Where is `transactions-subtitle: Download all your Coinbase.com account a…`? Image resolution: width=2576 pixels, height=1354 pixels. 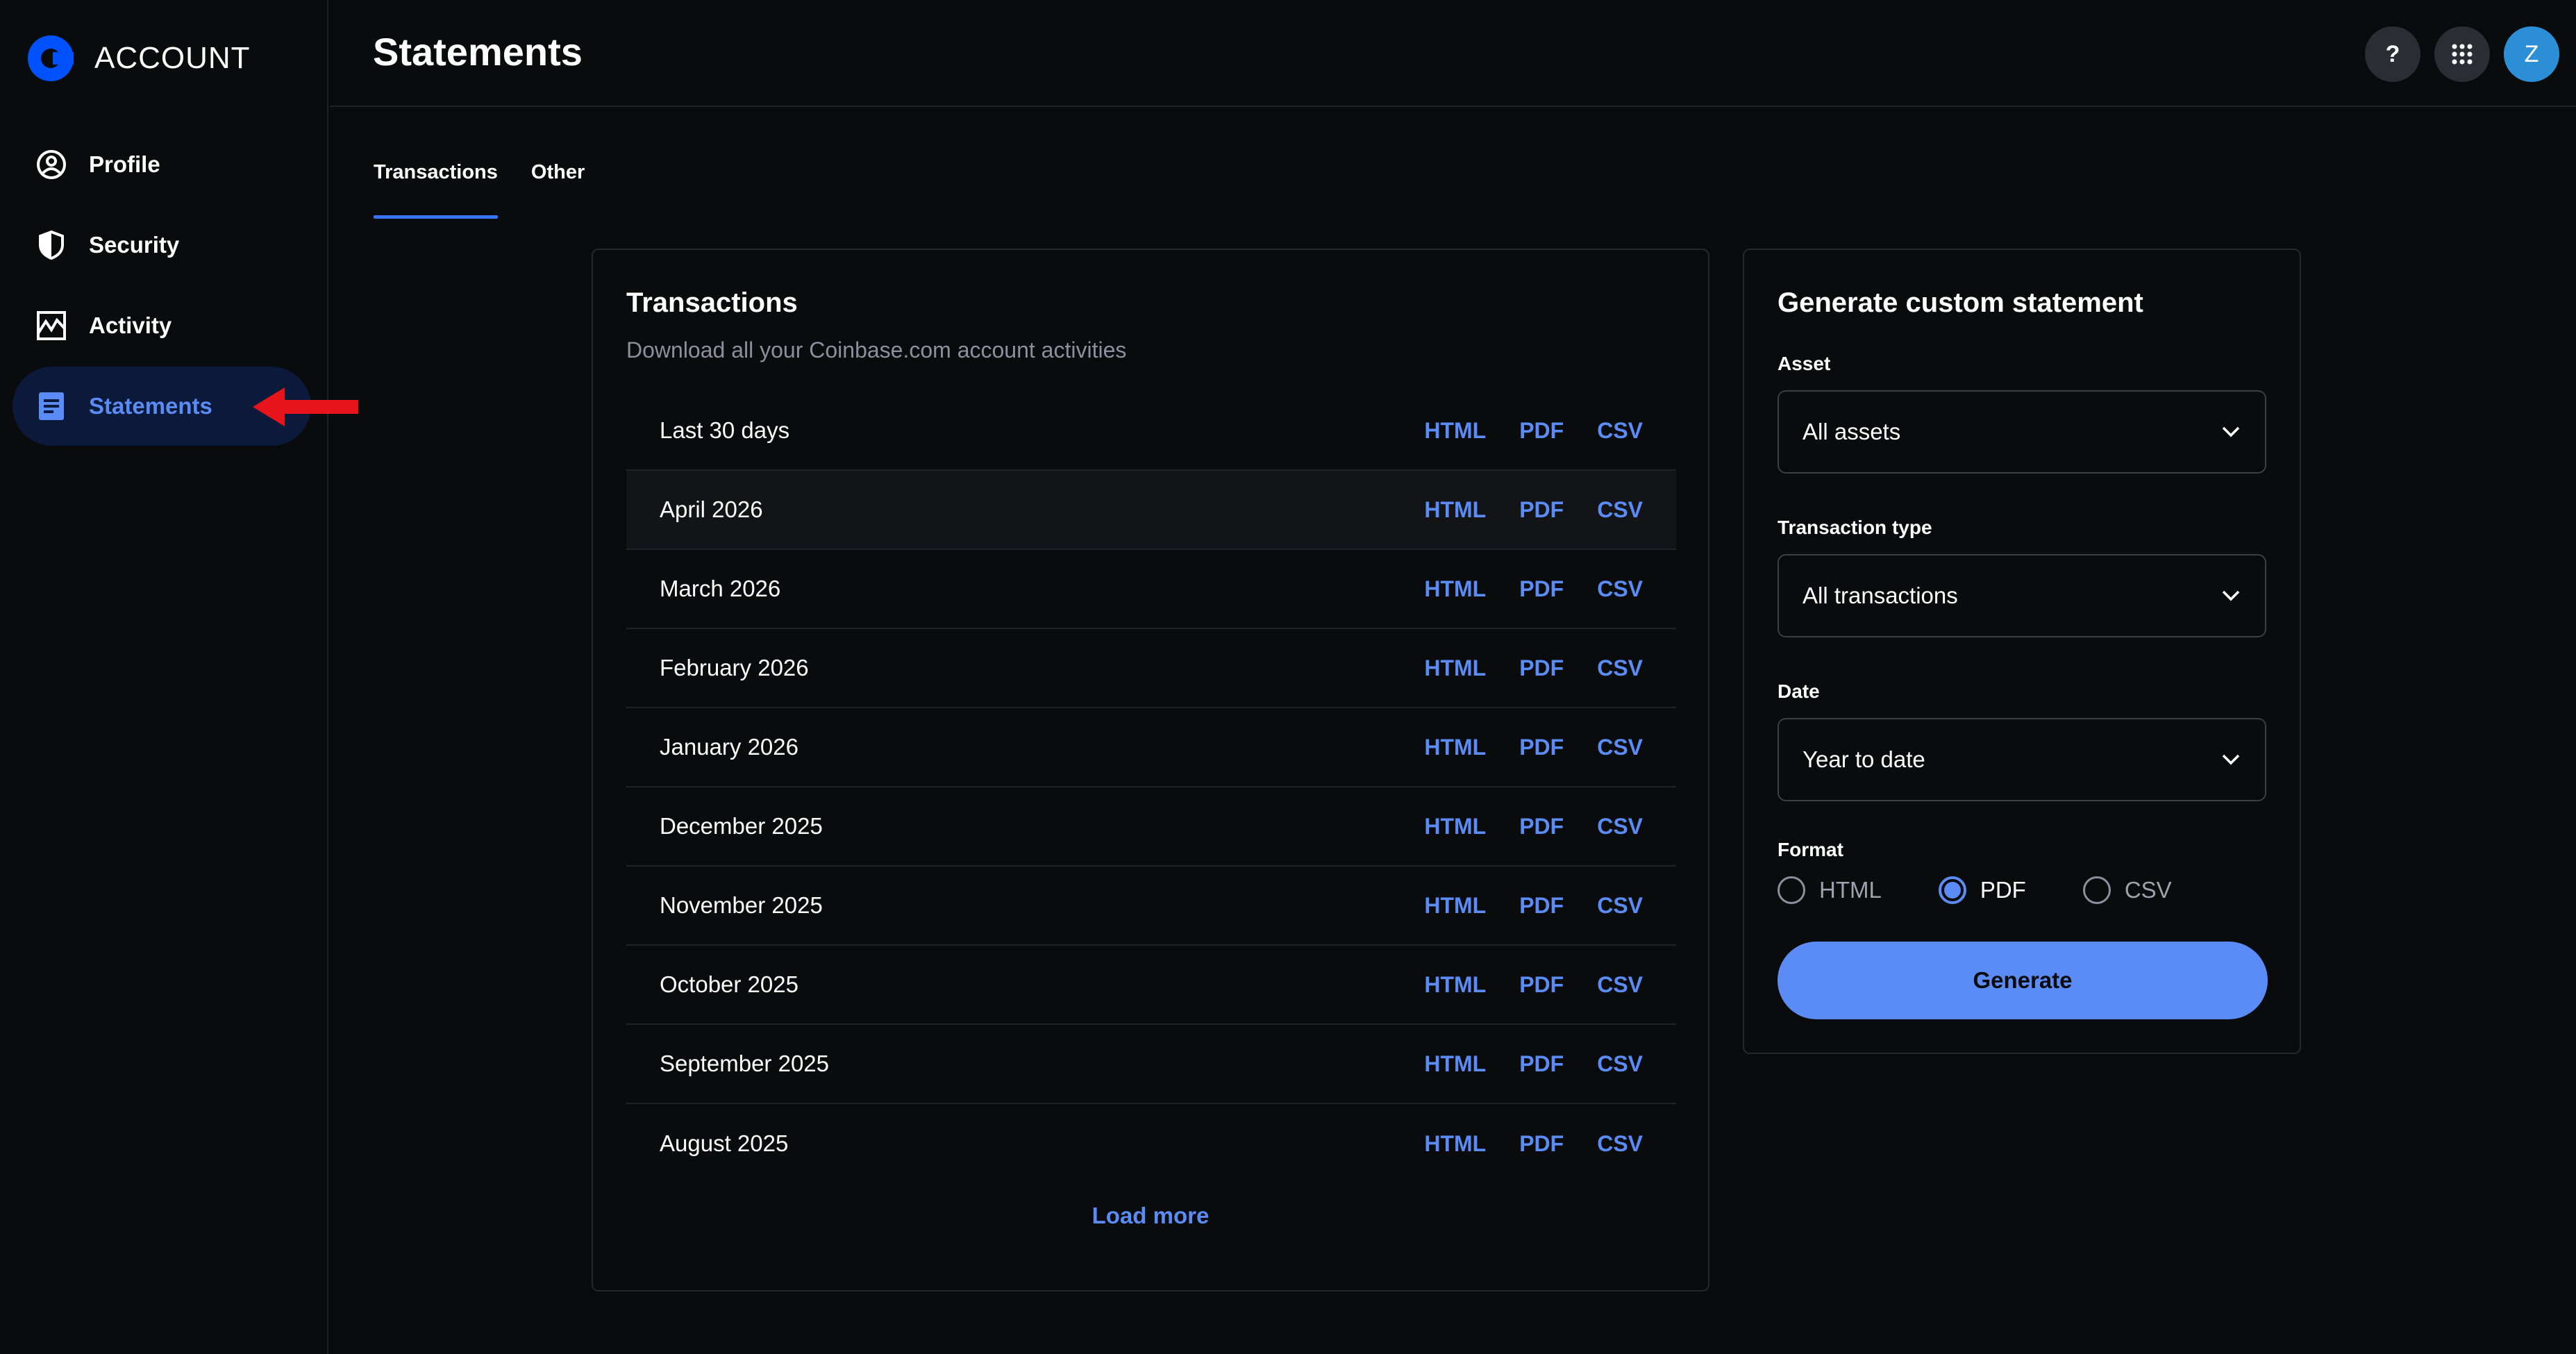
transactions-subtitle: Download all your Coinbase.com account a… is located at coordinates (876, 349).